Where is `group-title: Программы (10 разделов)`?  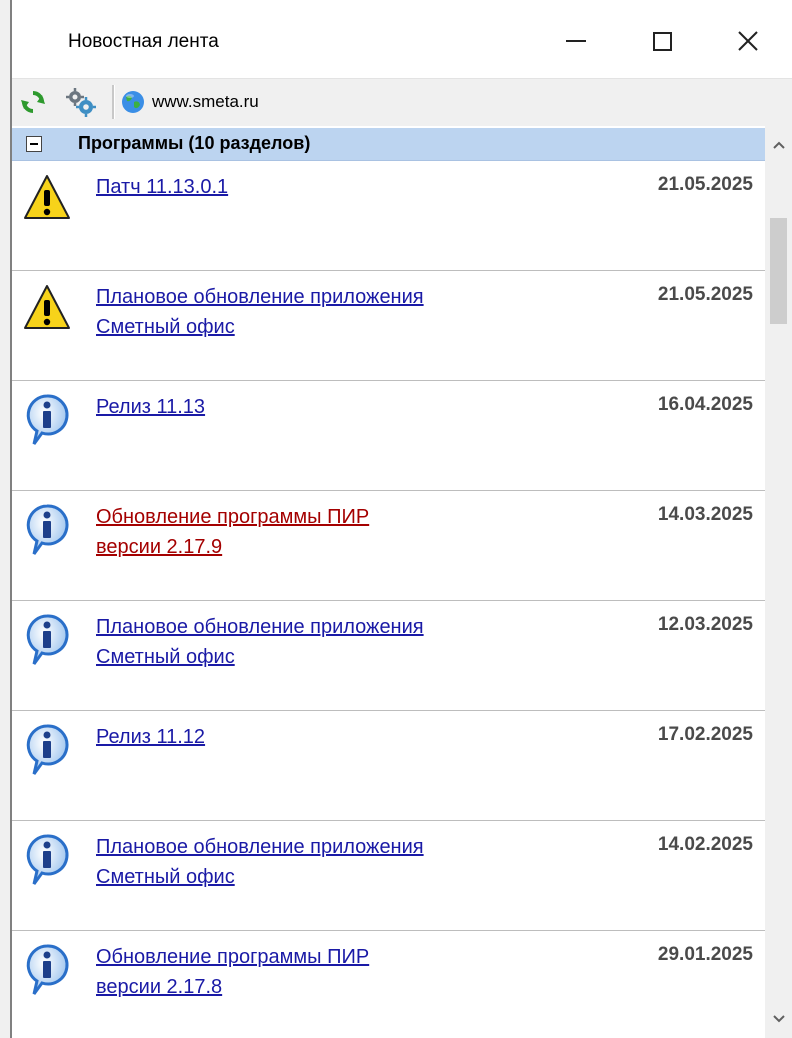
group-title: Программы (10 разделов) is located at coordinates (194, 143).